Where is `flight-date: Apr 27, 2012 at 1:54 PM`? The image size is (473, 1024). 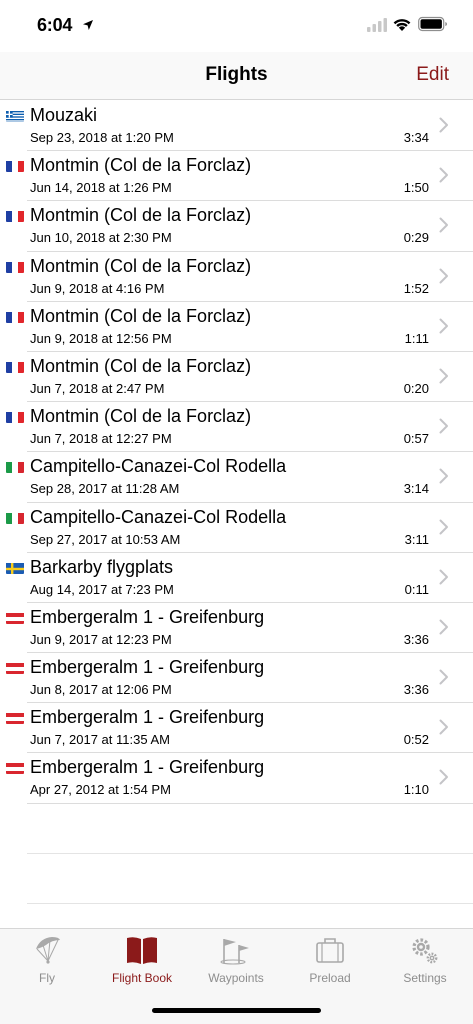 flight-date: Apr 27, 2012 at 1:54 PM is located at coordinates (100, 790).